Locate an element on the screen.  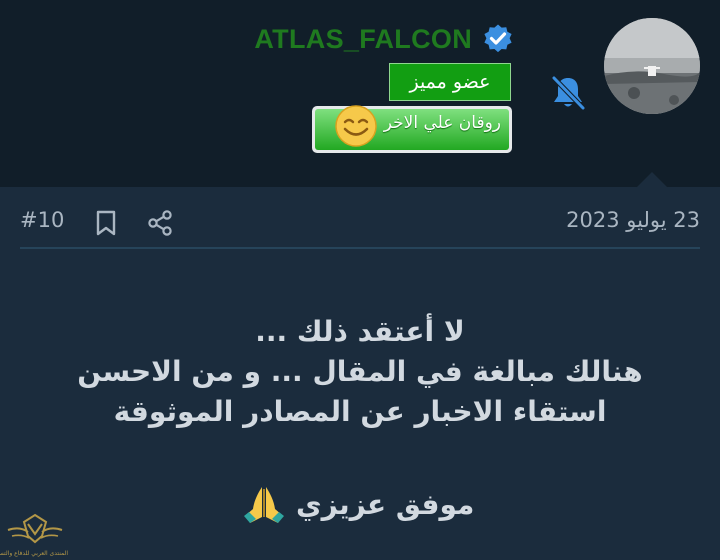
header-pointer is located at coordinates (652, 180).